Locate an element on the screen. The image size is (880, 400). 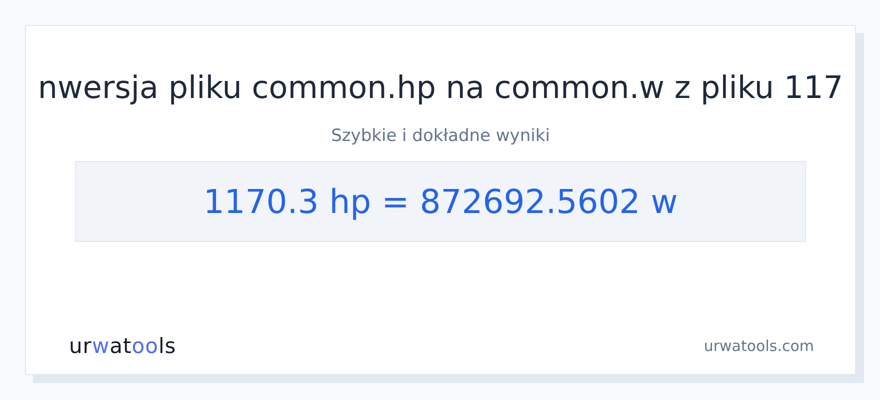
subtitle: Szybkie i dokładne wyniki is located at coordinates (440, 136).